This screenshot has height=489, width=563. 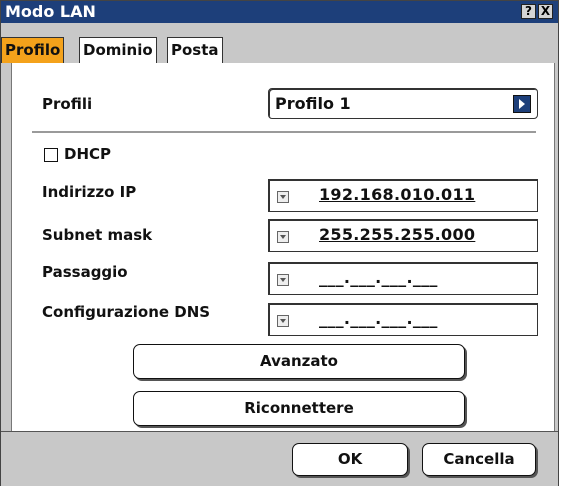 What do you see at coordinates (67, 104) in the screenshot?
I see `profile-label: Profili` at bounding box center [67, 104].